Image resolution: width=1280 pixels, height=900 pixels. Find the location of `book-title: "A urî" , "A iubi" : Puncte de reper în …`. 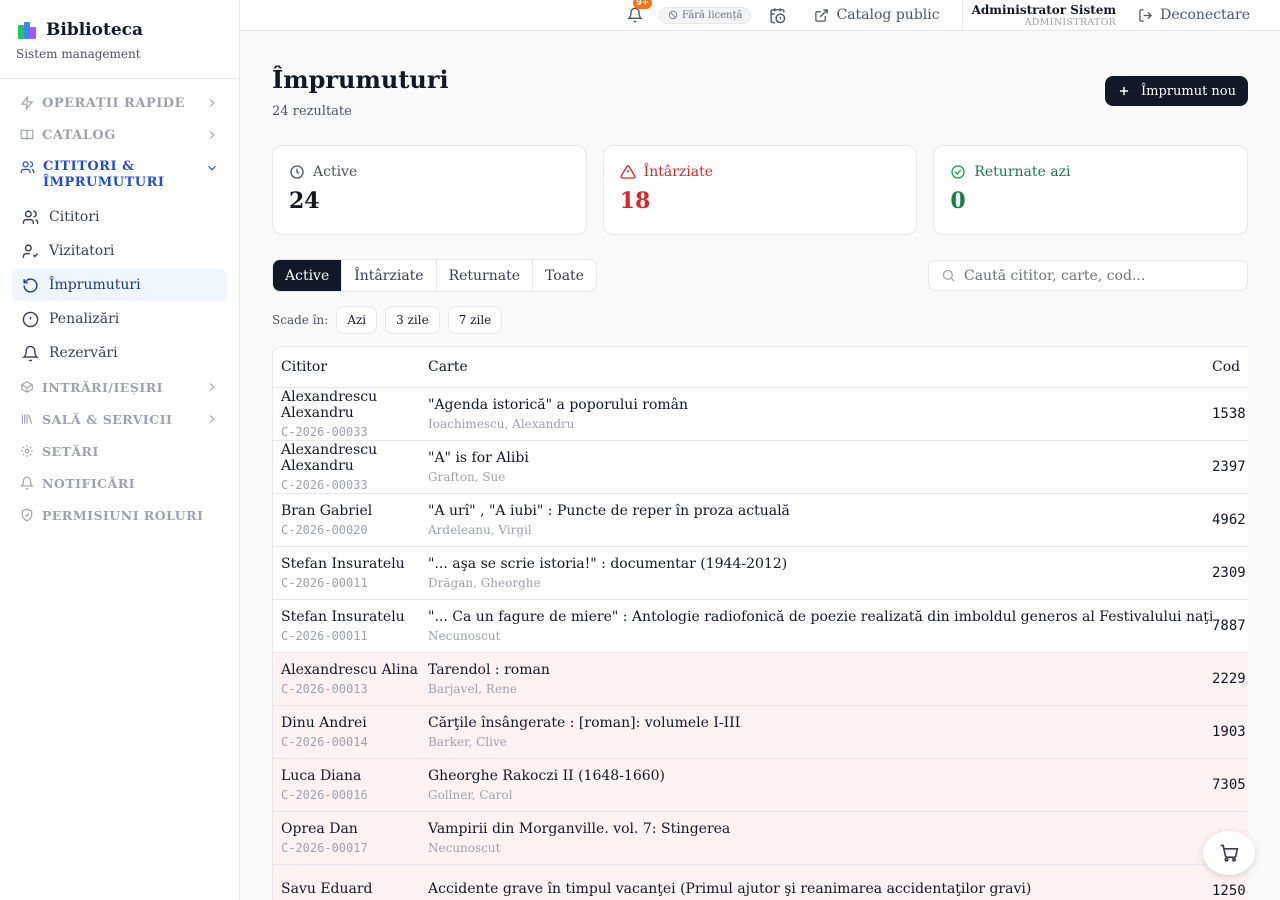

book-title: "A urî" , "A iubi" : Puncte de reper în … is located at coordinates (609, 511).